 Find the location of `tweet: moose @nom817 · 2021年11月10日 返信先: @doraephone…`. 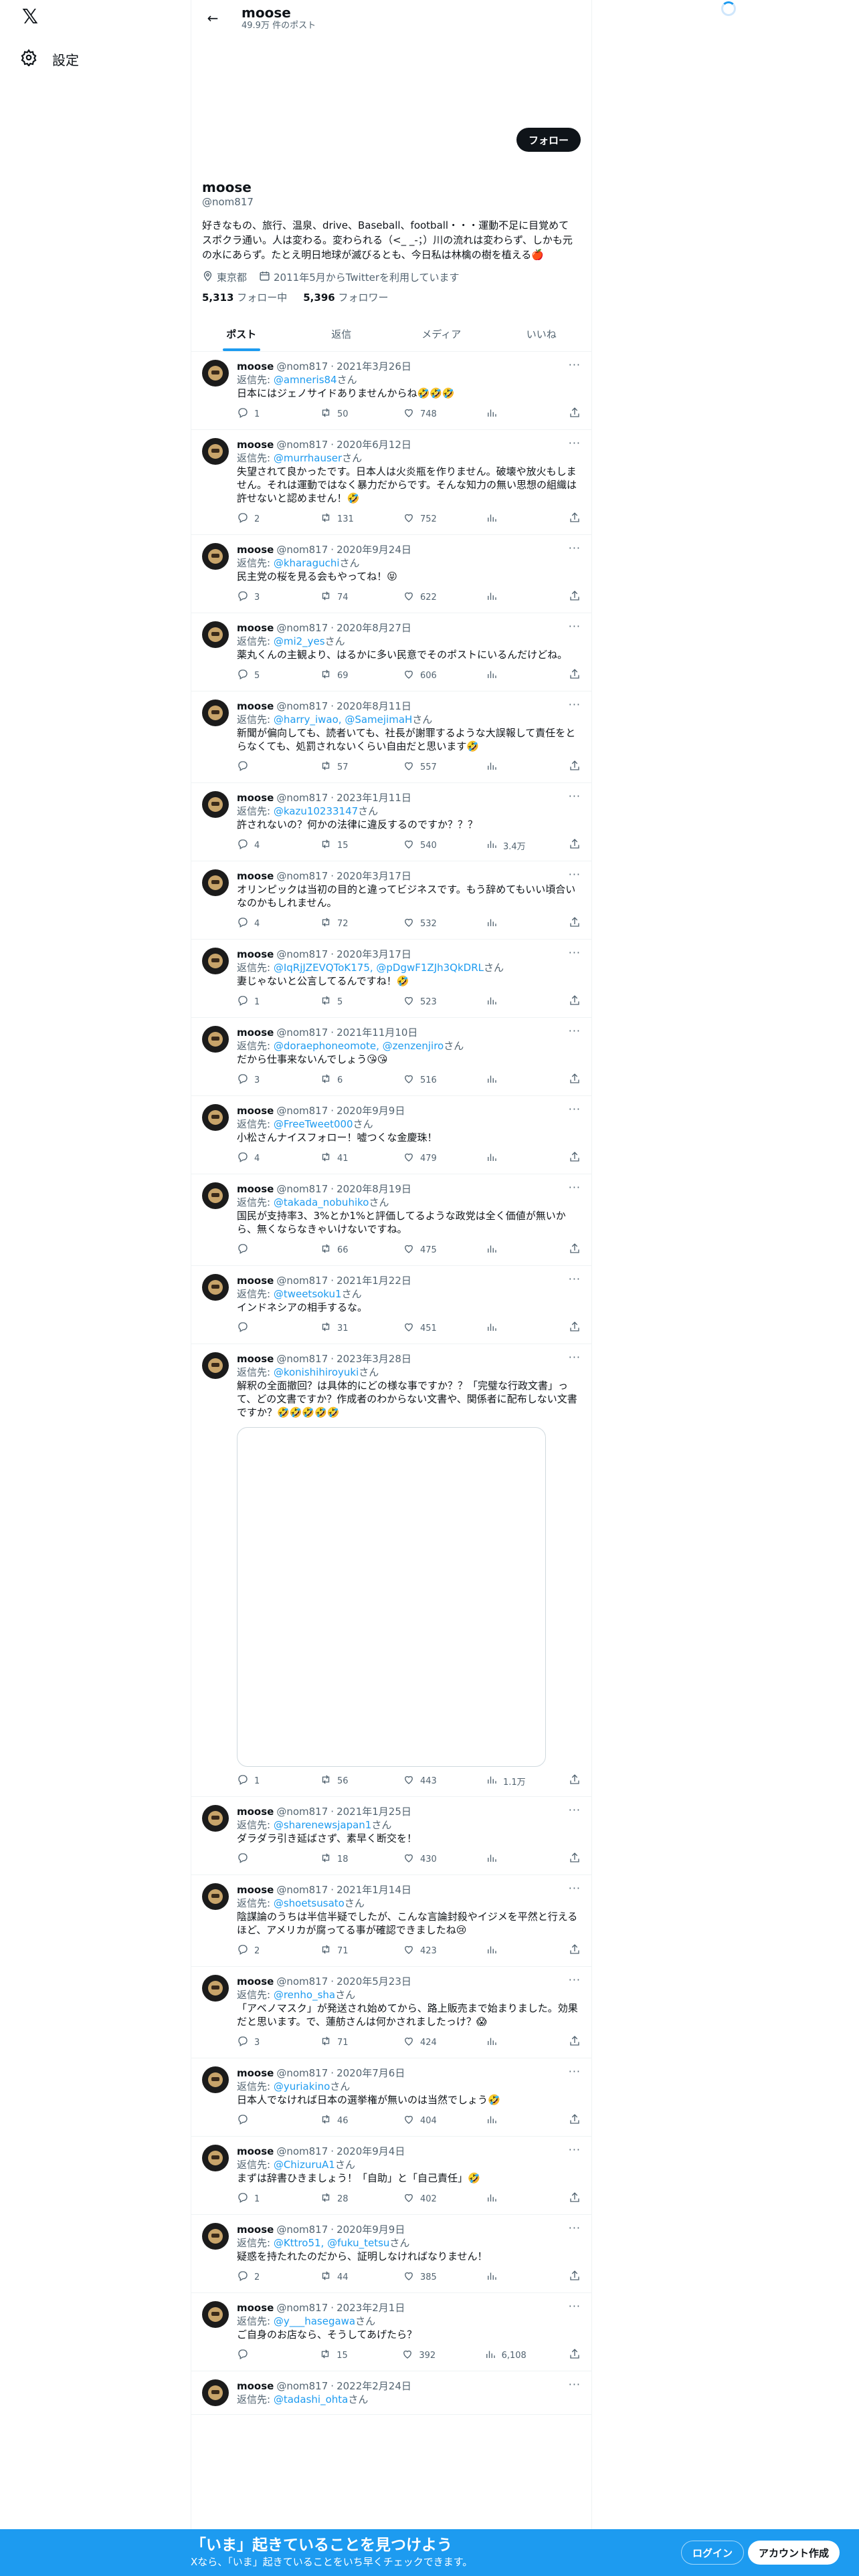

tweet: moose @nom817 · 2021年11月10日 返信先: @doraephone… is located at coordinates (391, 1057).